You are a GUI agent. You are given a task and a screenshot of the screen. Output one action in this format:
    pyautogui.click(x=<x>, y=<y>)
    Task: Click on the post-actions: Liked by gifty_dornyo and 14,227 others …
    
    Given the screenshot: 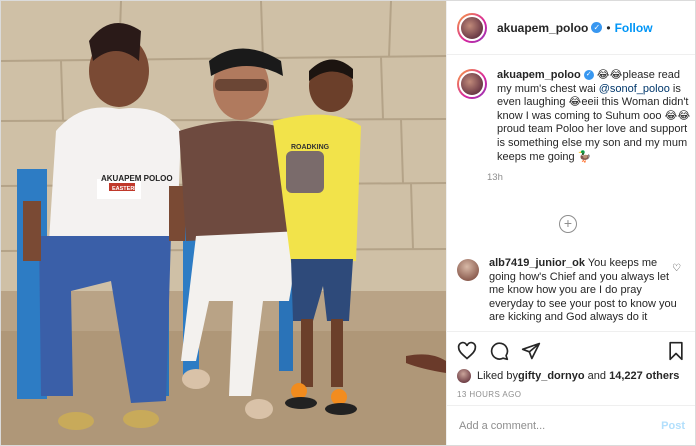 What is the action you would take?
    pyautogui.click(x=571, y=365)
    